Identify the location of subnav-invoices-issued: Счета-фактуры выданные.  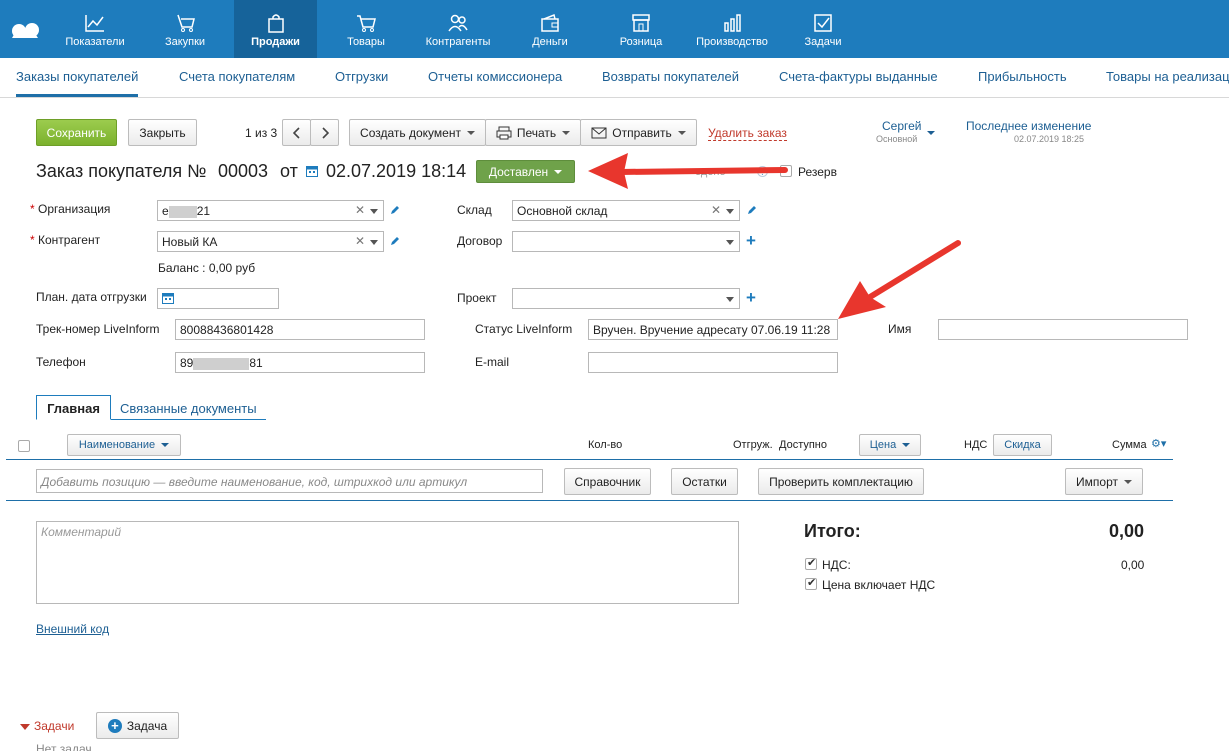
(858, 76).